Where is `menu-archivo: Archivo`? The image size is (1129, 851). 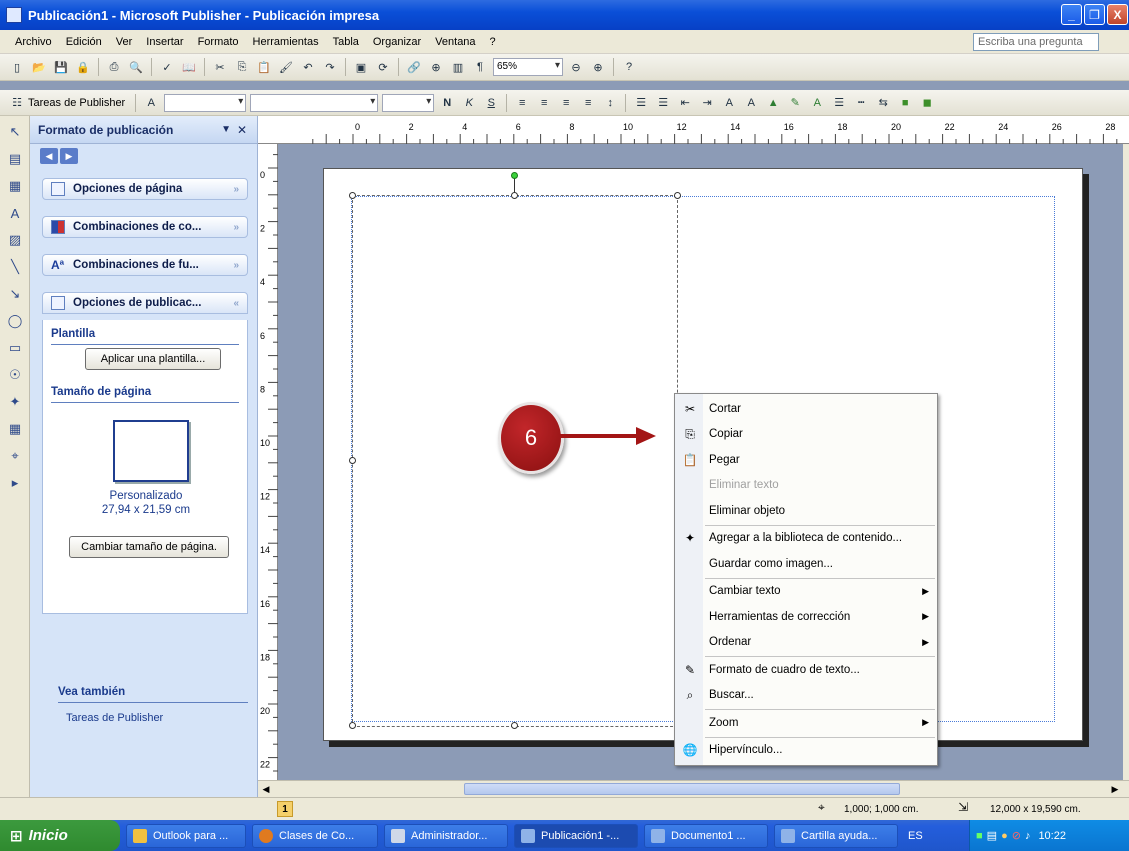 menu-archivo: Archivo is located at coordinates (33, 42).